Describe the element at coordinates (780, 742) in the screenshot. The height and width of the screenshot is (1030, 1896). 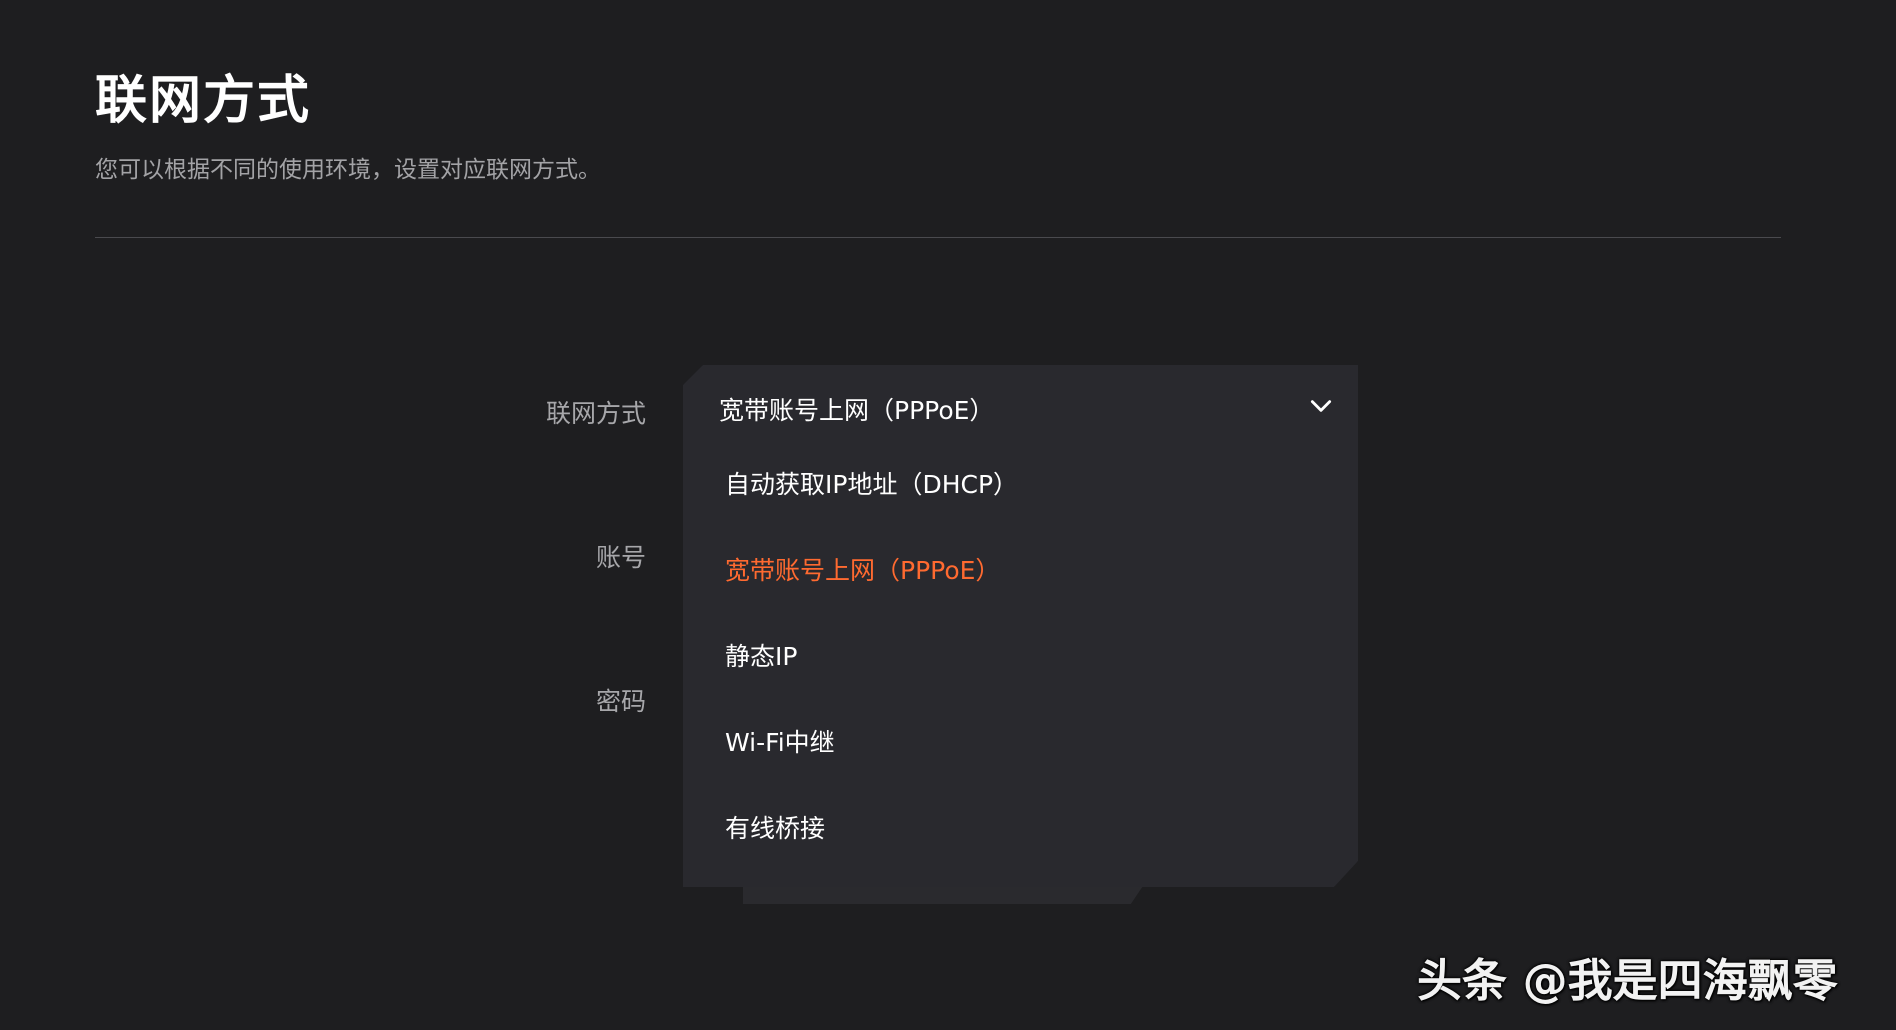
I see `option-label: Wi-Fi中继` at that location.